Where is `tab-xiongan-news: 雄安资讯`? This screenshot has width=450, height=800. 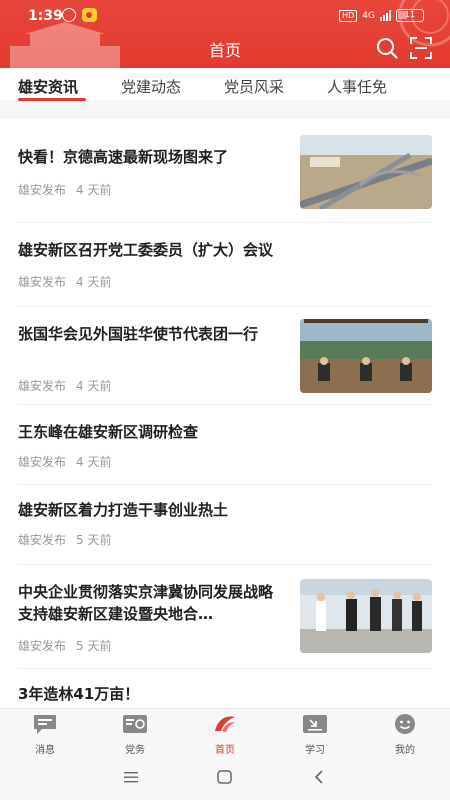 tab-xiongan-news: 雄安资讯 is located at coordinates (48, 86).